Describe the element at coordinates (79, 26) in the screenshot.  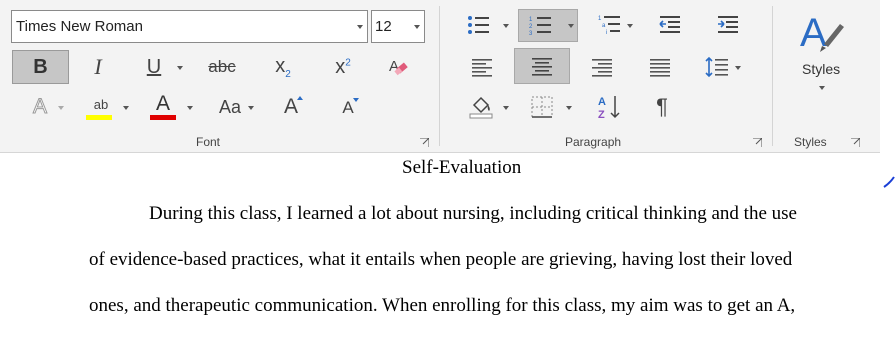
I see `font-name-value: Times New Roman` at that location.